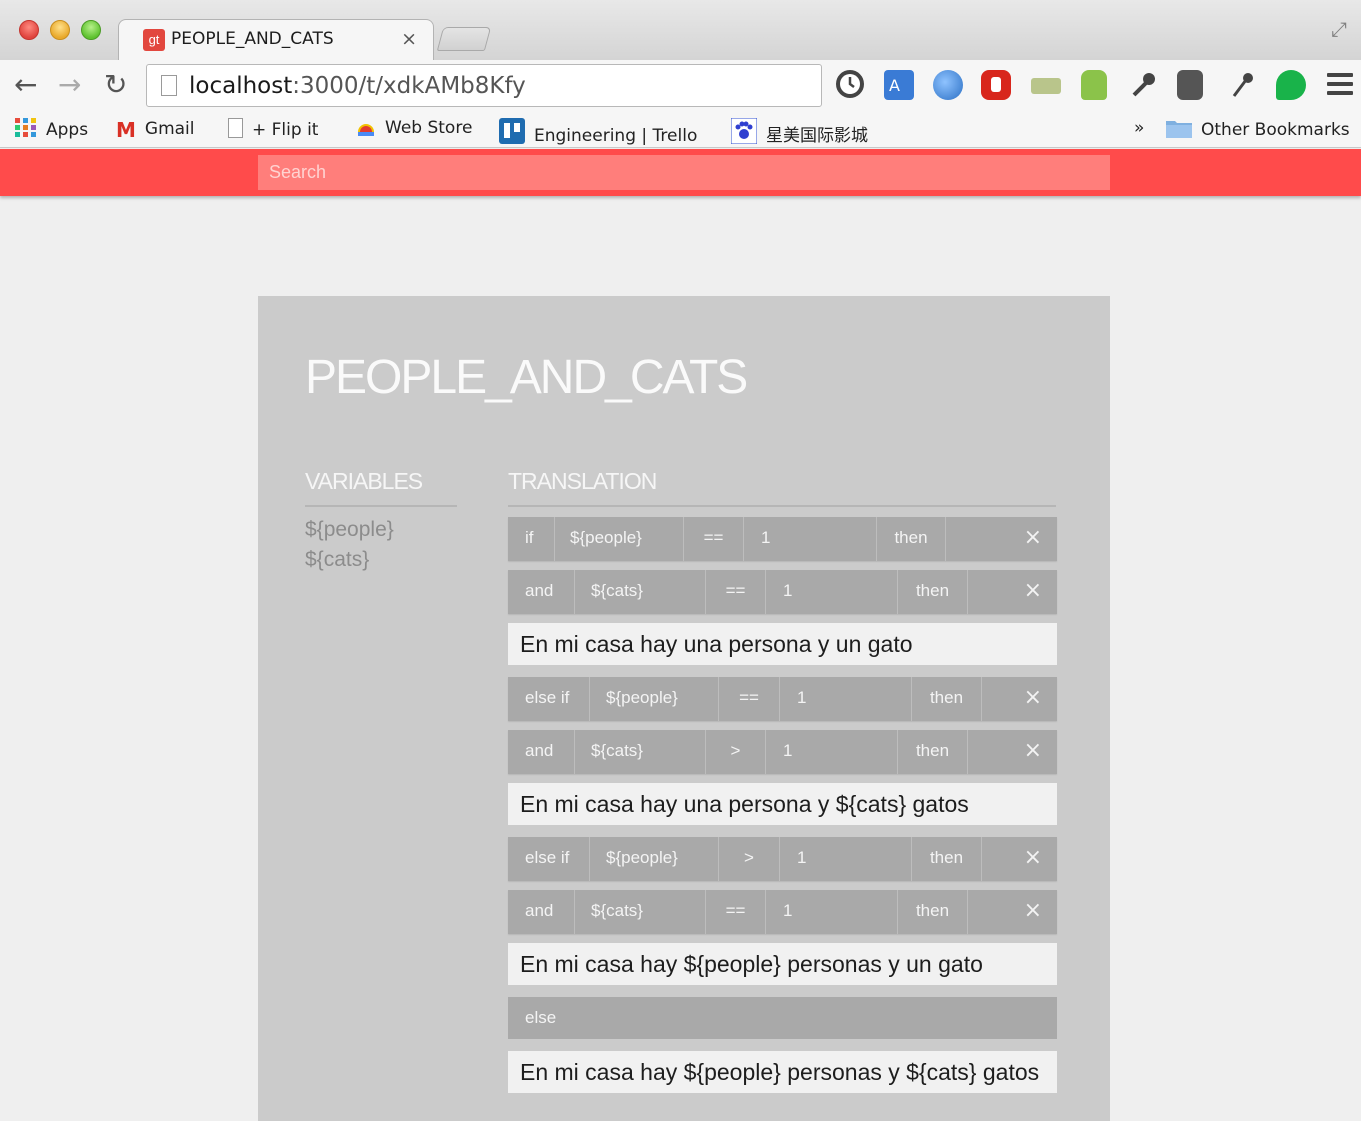  What do you see at coordinates (26, 130) in the screenshot?
I see `apps-grid-icon` at bounding box center [26, 130].